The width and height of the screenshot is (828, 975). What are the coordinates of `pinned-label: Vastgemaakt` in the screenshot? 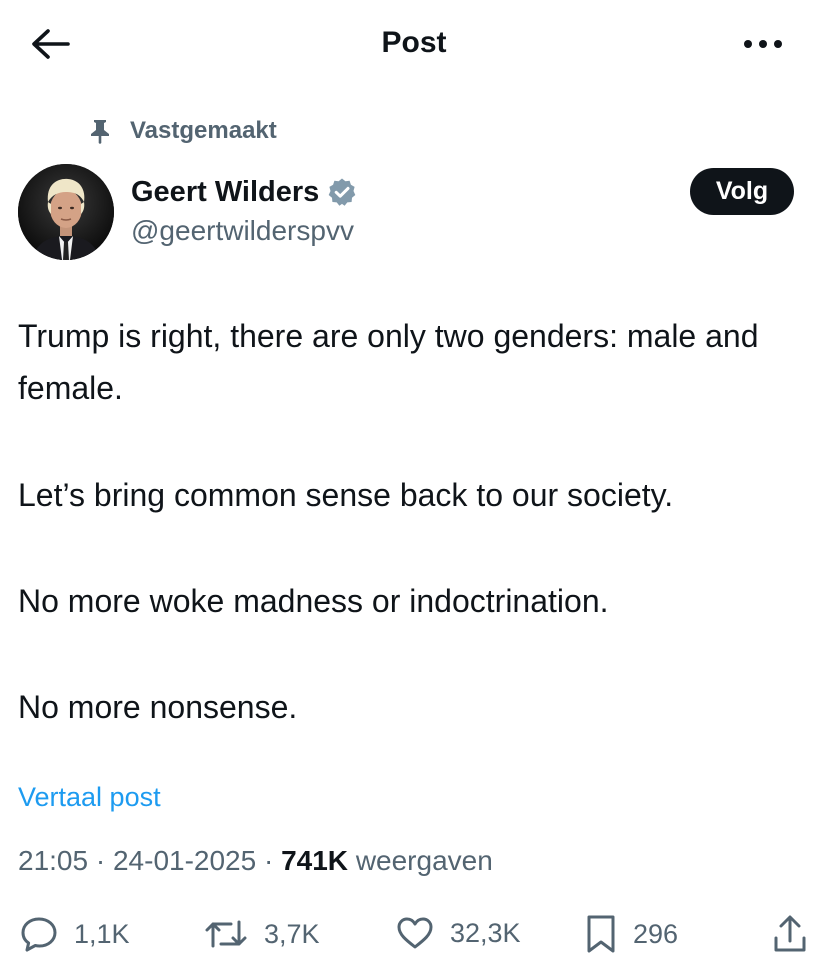 It's located at (203, 130).